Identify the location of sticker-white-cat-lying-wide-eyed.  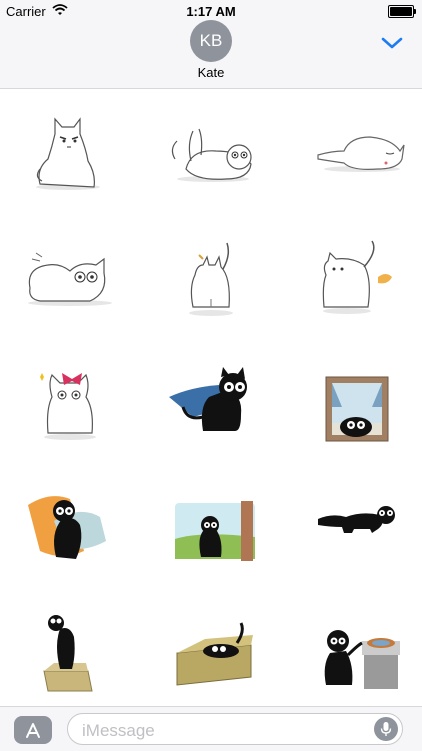
(70, 274).